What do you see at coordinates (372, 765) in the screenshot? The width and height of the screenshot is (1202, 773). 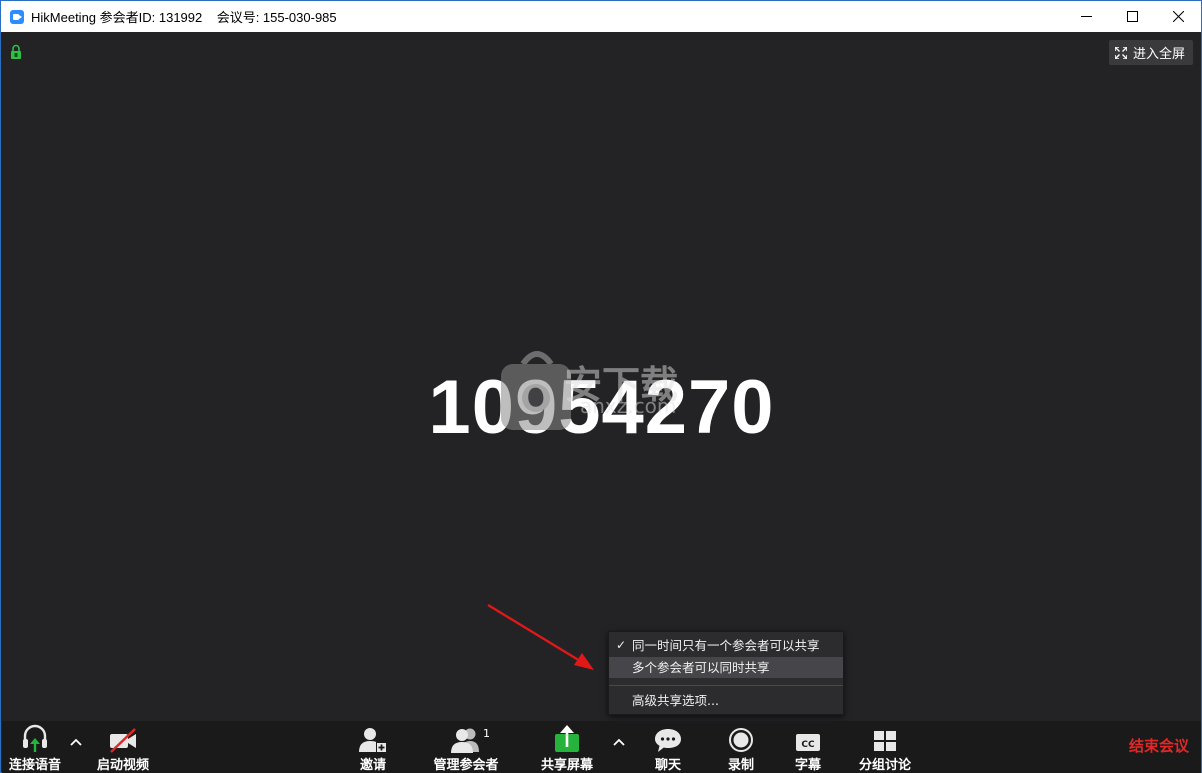 I see `invite-label: 邀请` at bounding box center [372, 765].